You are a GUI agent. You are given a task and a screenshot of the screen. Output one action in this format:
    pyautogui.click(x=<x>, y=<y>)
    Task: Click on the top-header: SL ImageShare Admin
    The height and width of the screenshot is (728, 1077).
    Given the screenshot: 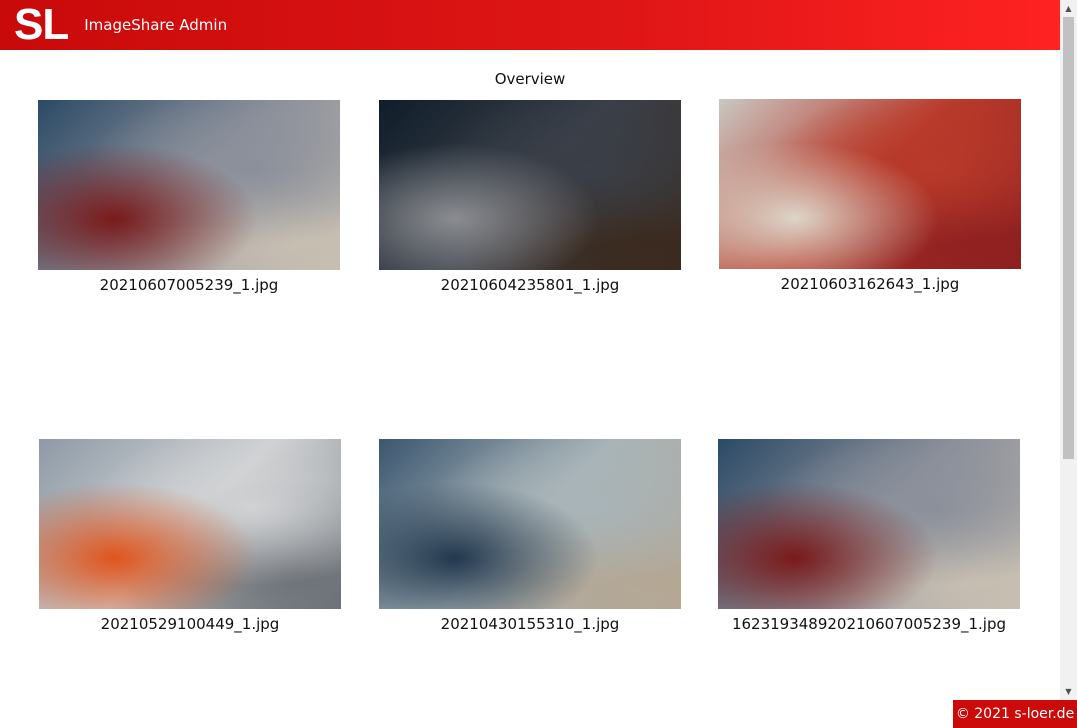 What is the action you would take?
    pyautogui.click(x=530, y=25)
    